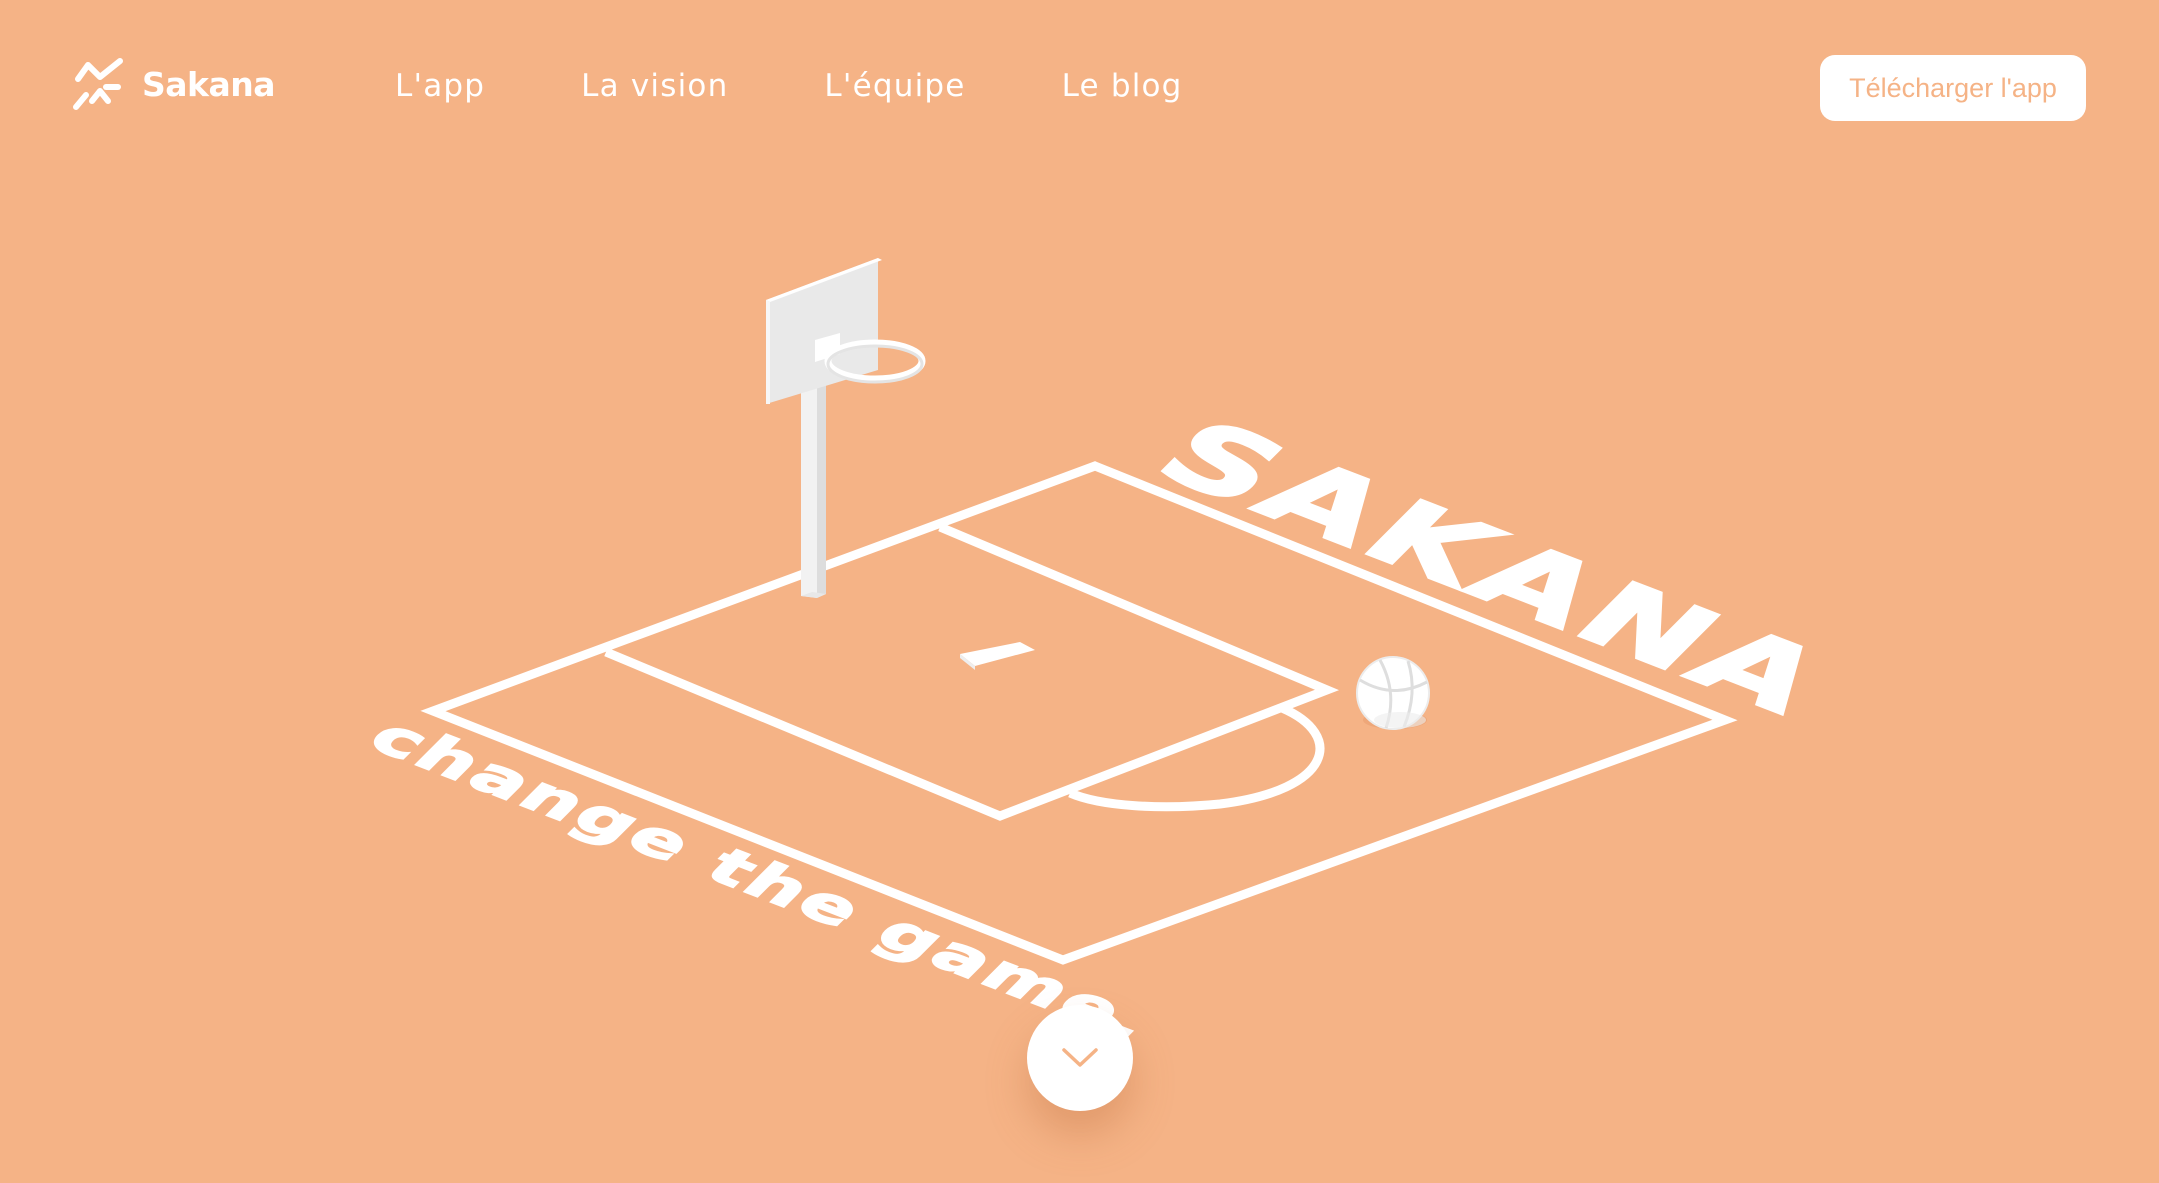 The image size is (2159, 1183). What do you see at coordinates (1196, 757) in the screenshot?
I see `free-throw-arc` at bounding box center [1196, 757].